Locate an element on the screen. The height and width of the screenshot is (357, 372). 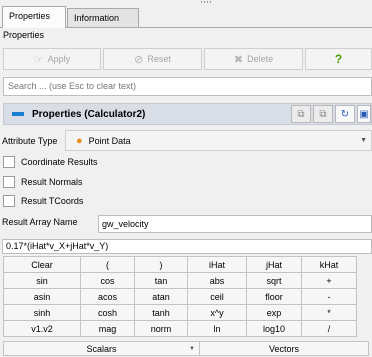
delete-icon: ✖ is located at coordinates (238, 59).